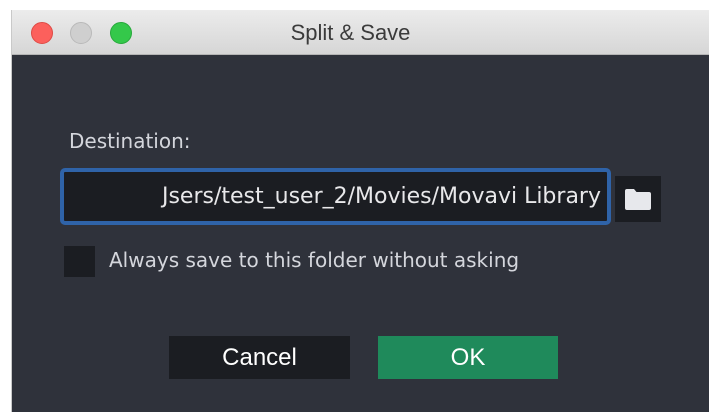  Describe the element at coordinates (350, 32) in the screenshot. I see `window-title: Split & Save` at that location.